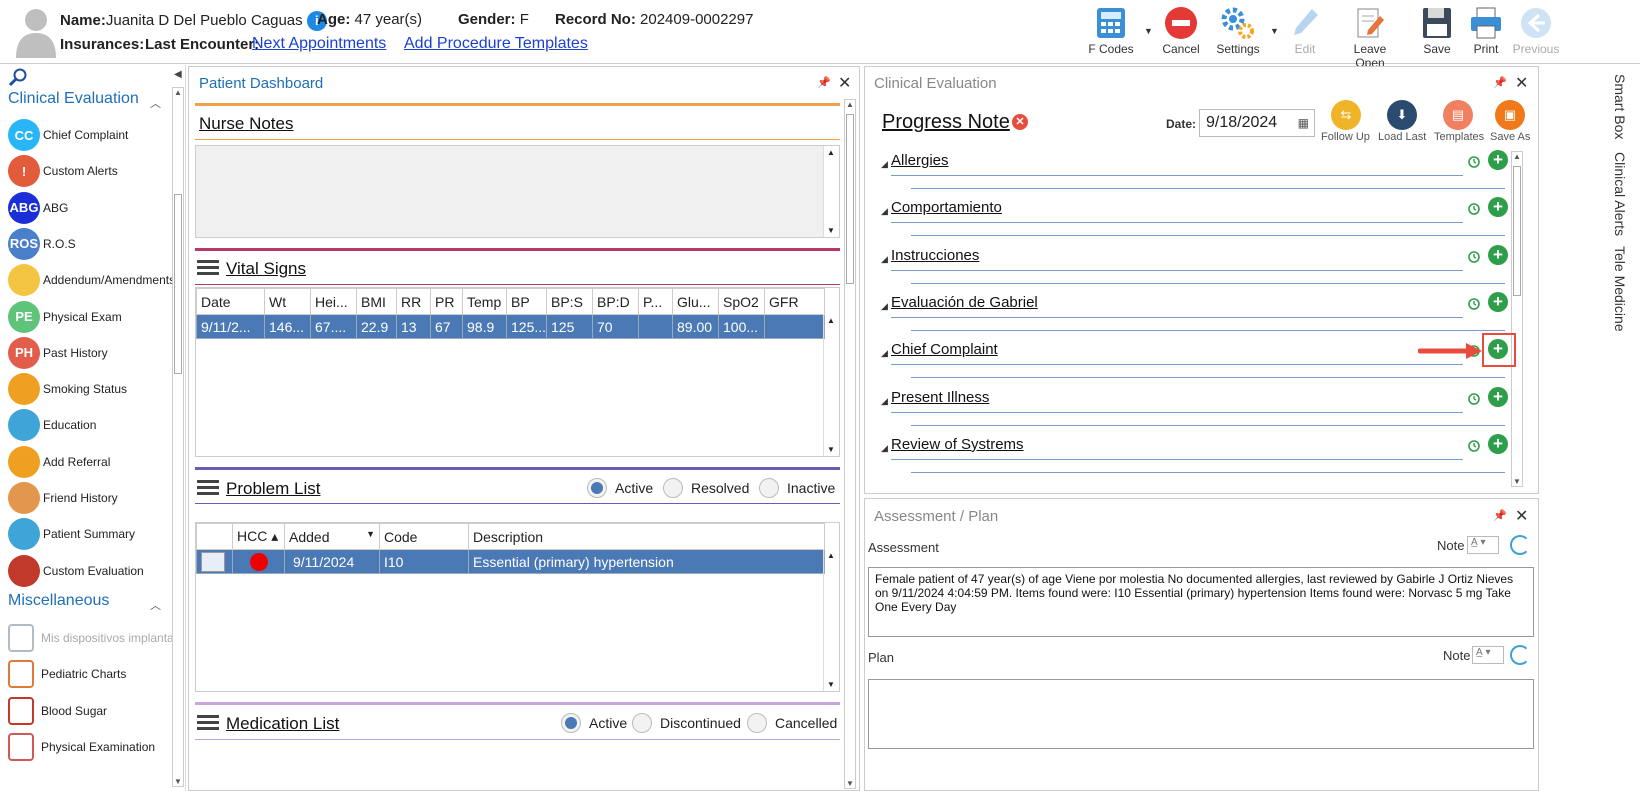 The height and width of the screenshot is (791, 1640). Describe the element at coordinates (1620, 106) in the screenshot. I see `smart-box-tab: Smart Box` at that location.